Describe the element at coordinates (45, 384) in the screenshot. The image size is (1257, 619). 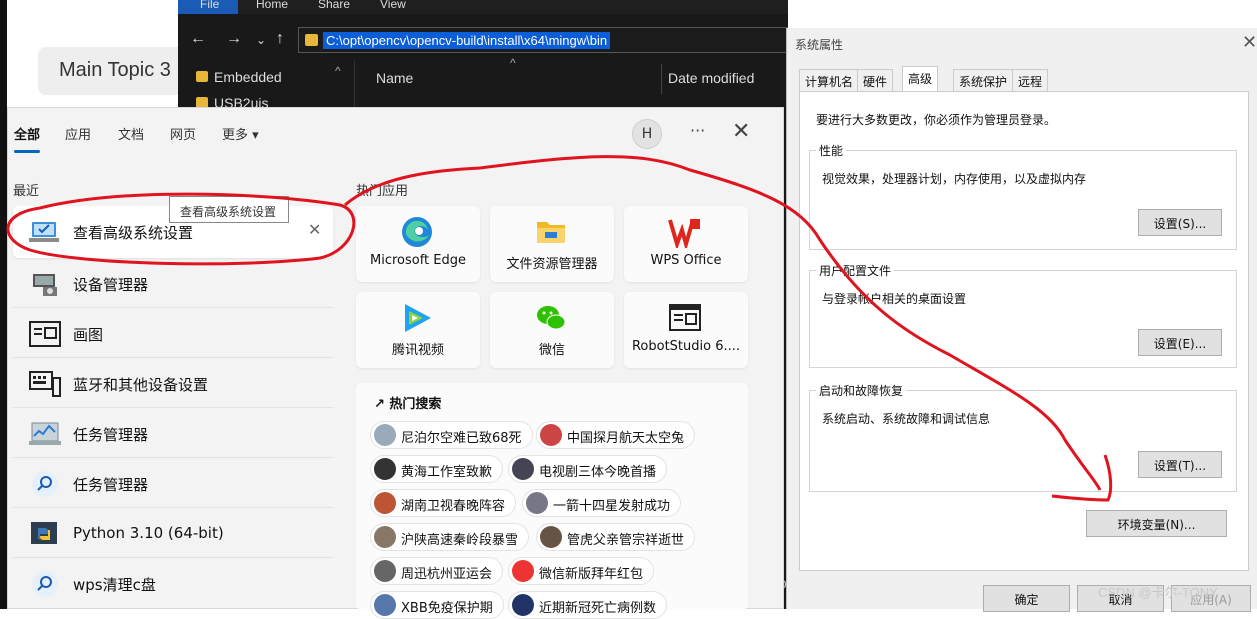
I see `bluetooth-devices-icon` at that location.